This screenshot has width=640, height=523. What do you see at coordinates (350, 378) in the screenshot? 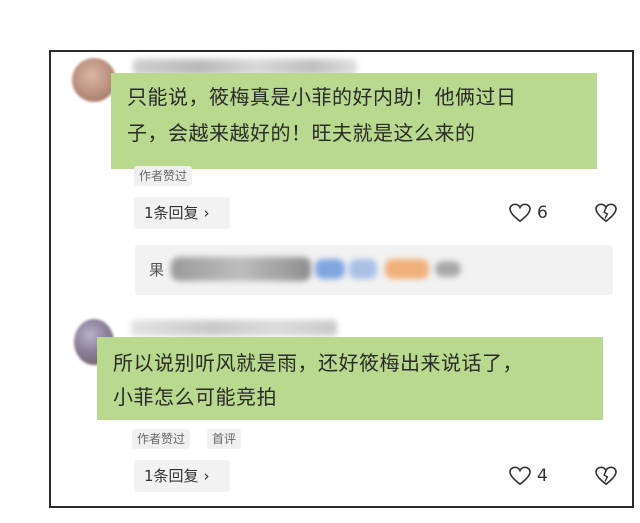
I see `comment-text-highlight: 所以说别听风就是雨，还好筱梅出来说话了， 小菲怎么可能竞拍` at bounding box center [350, 378].